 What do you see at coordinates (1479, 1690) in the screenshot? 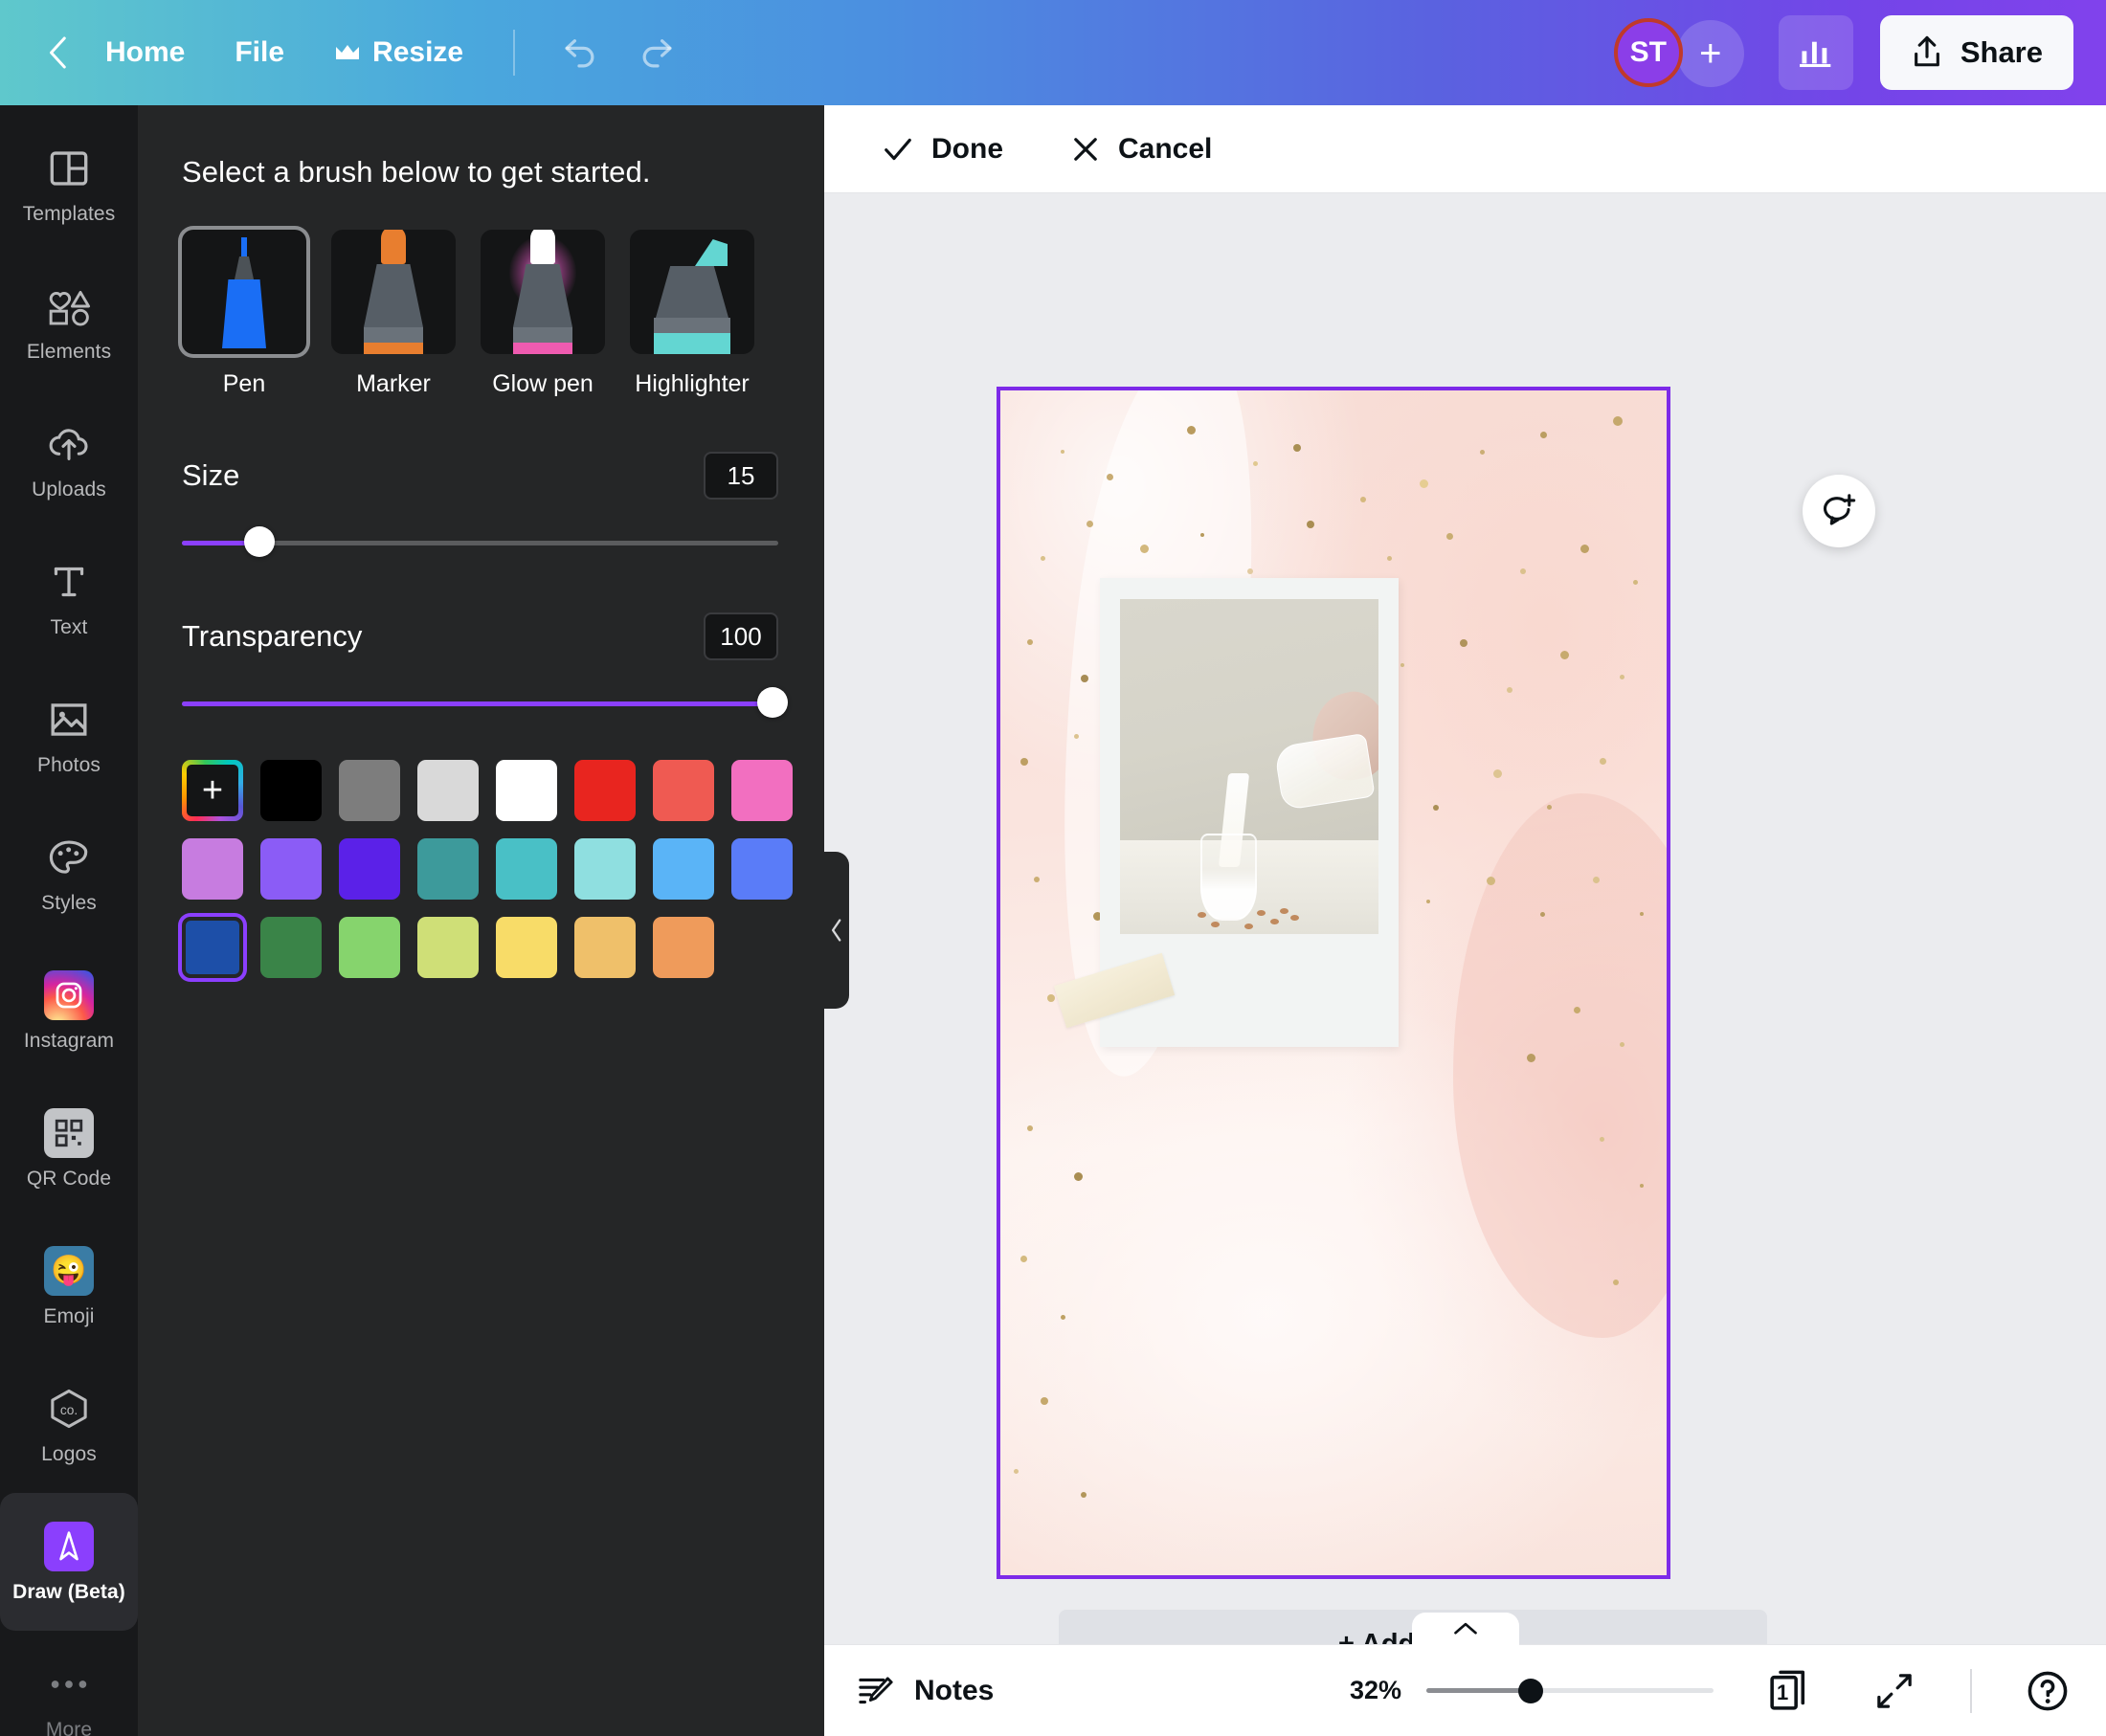
I see `zoom-slider-fill` at bounding box center [1479, 1690].